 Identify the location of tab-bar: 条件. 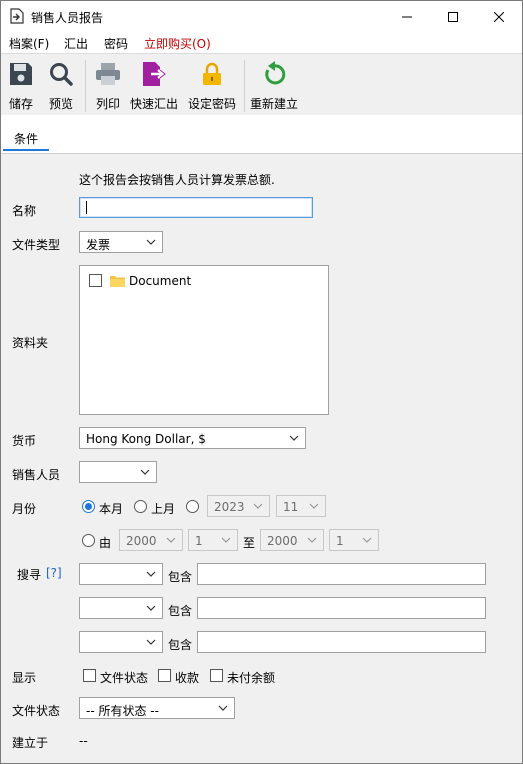
(261, 134).